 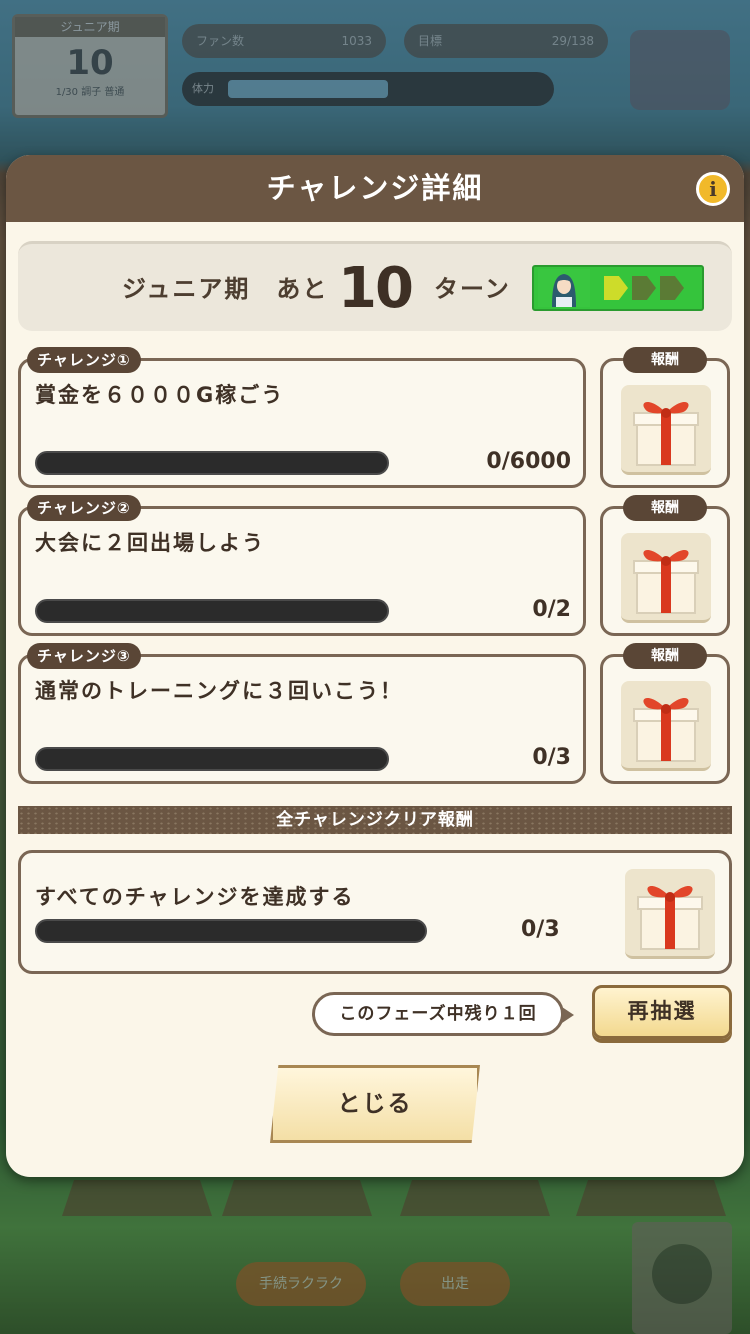 I want to click on reward-box-2: 報酬, so click(x=665, y=565).